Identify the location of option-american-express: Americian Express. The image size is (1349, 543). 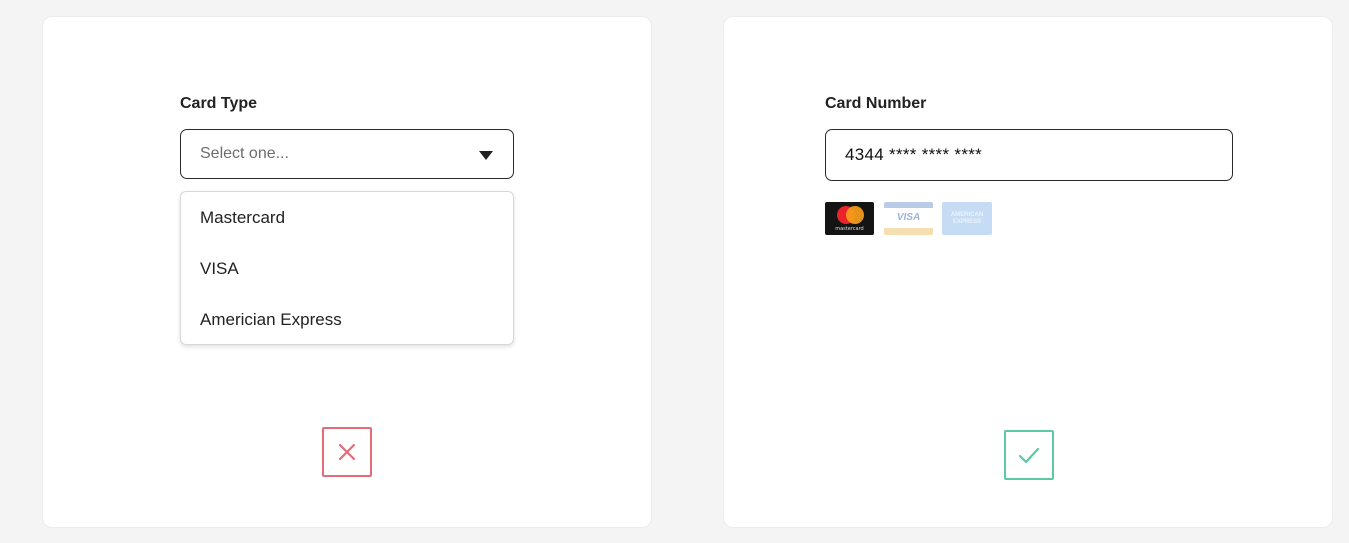
(271, 320).